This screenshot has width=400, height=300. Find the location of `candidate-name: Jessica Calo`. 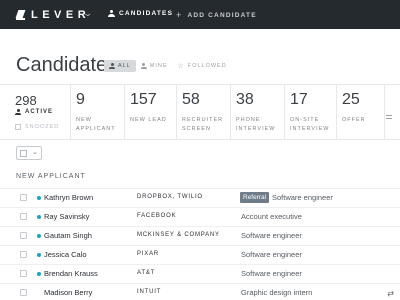

candidate-name: Jessica Calo is located at coordinates (65, 254).